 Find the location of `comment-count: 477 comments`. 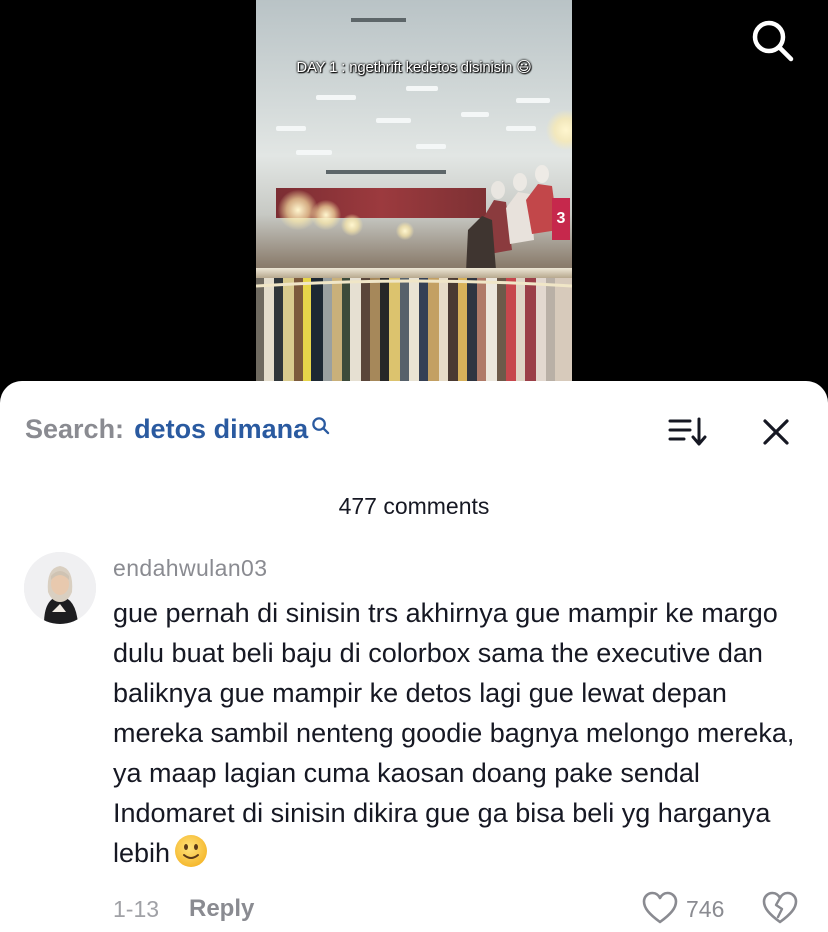

comment-count: 477 comments is located at coordinates (414, 506).